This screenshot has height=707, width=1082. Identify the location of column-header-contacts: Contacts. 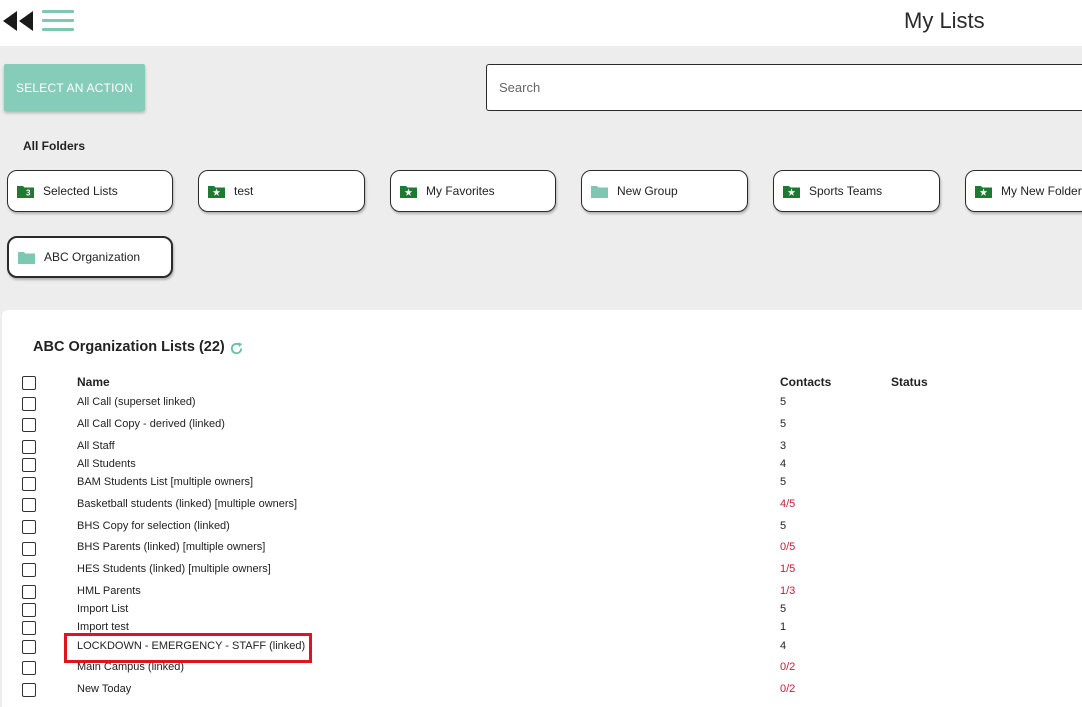
(805, 382).